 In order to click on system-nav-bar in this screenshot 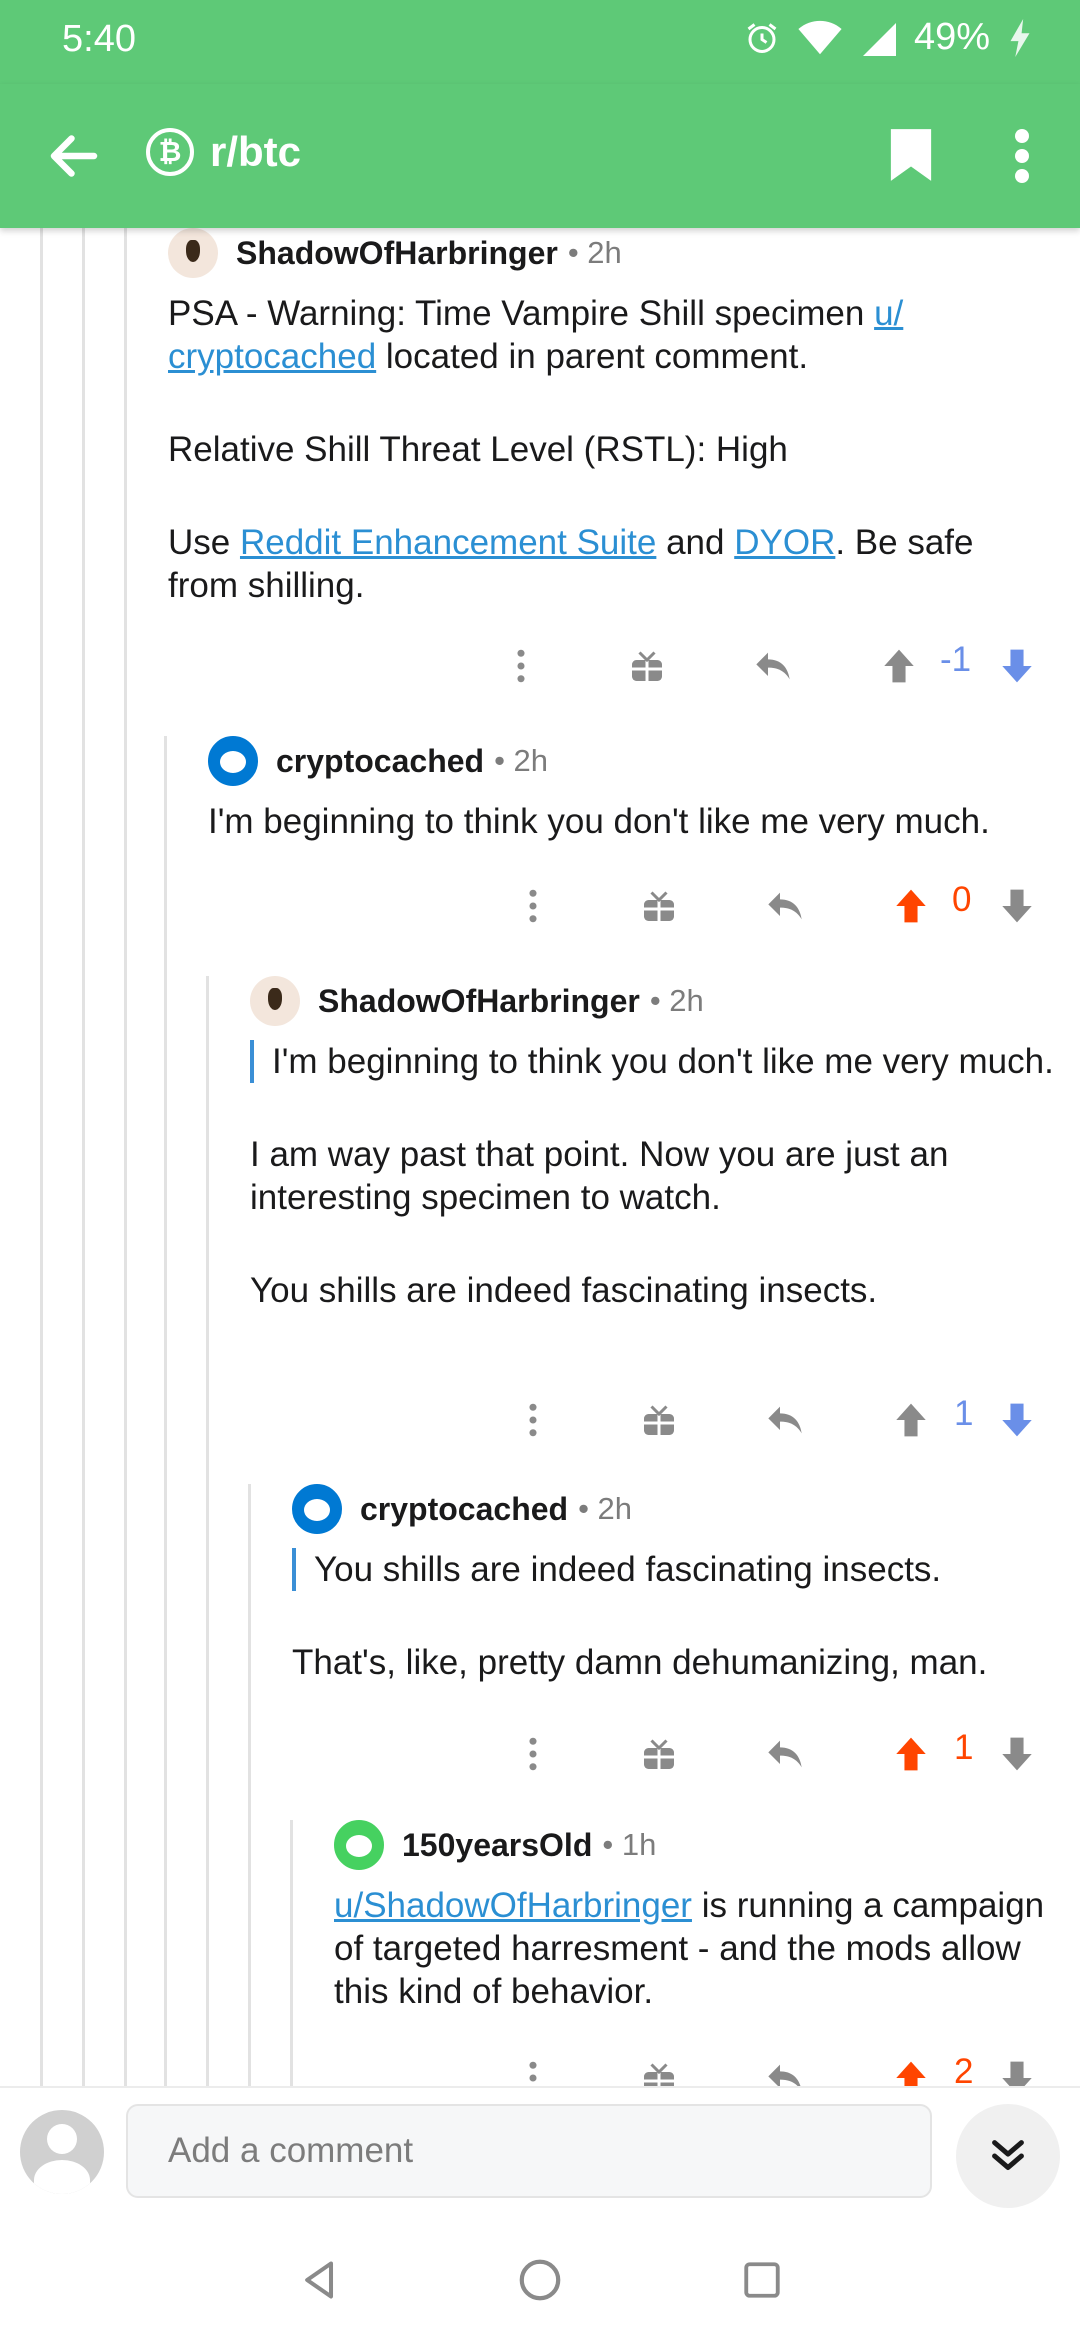, I will do `click(540, 2278)`.